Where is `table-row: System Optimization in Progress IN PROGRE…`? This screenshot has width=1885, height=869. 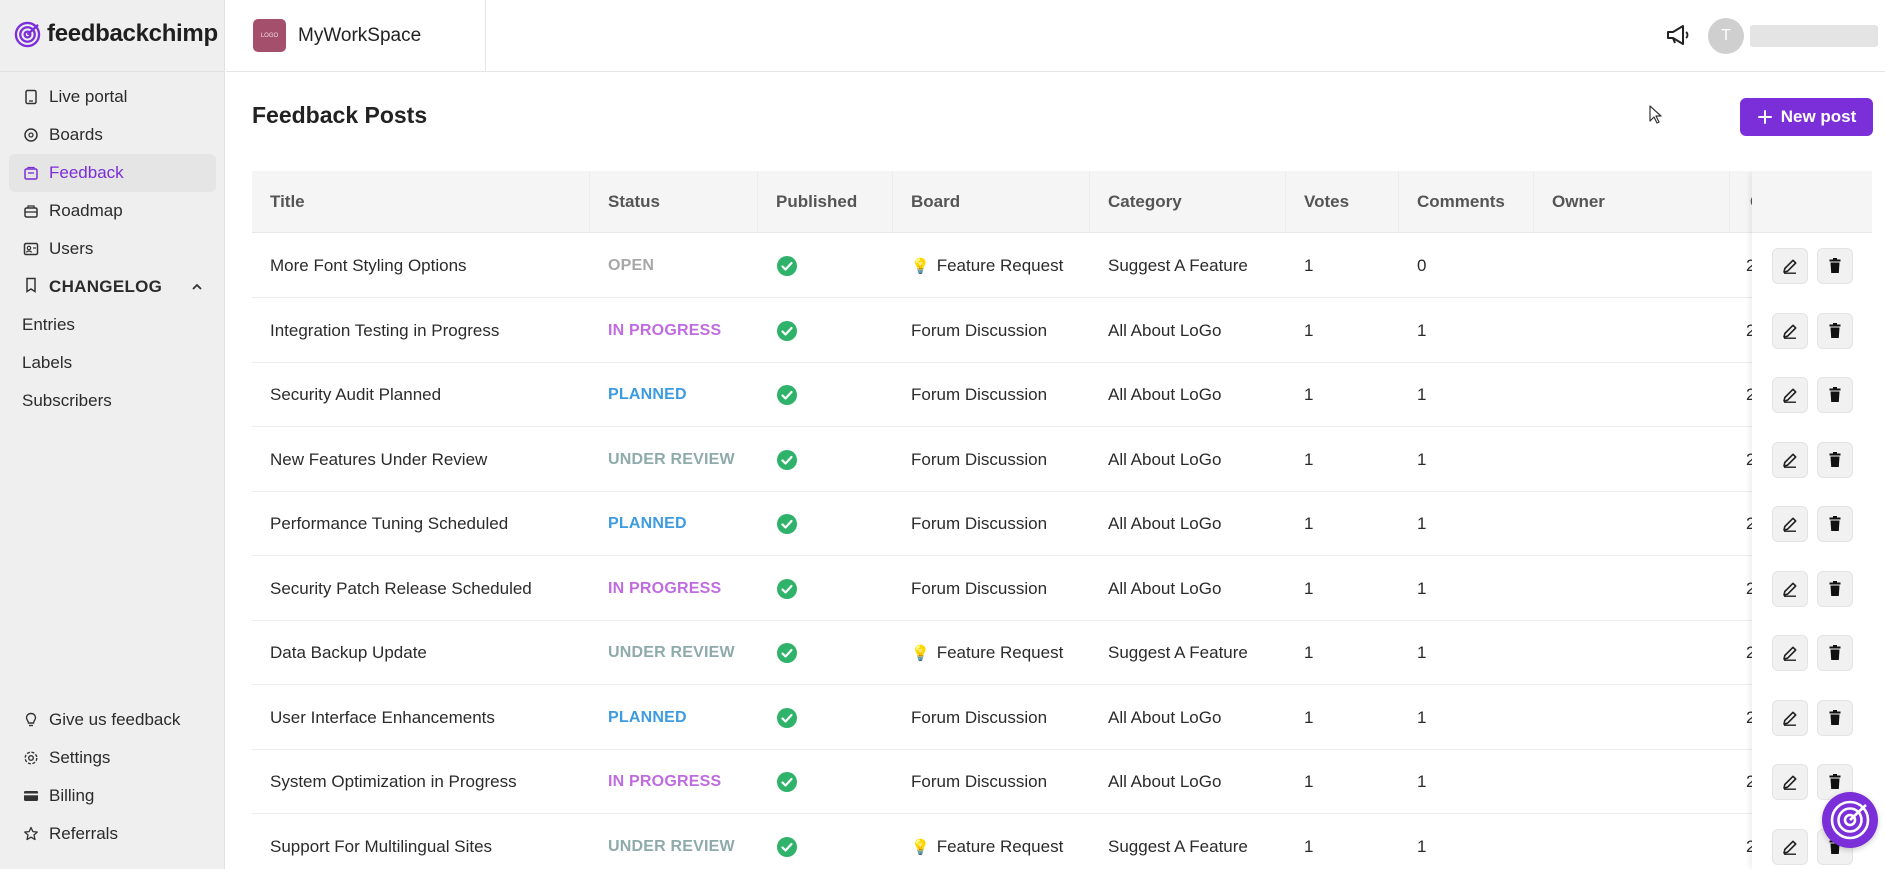
table-row: System Optimization in Progress IN PROGRE… is located at coordinates (1062, 782).